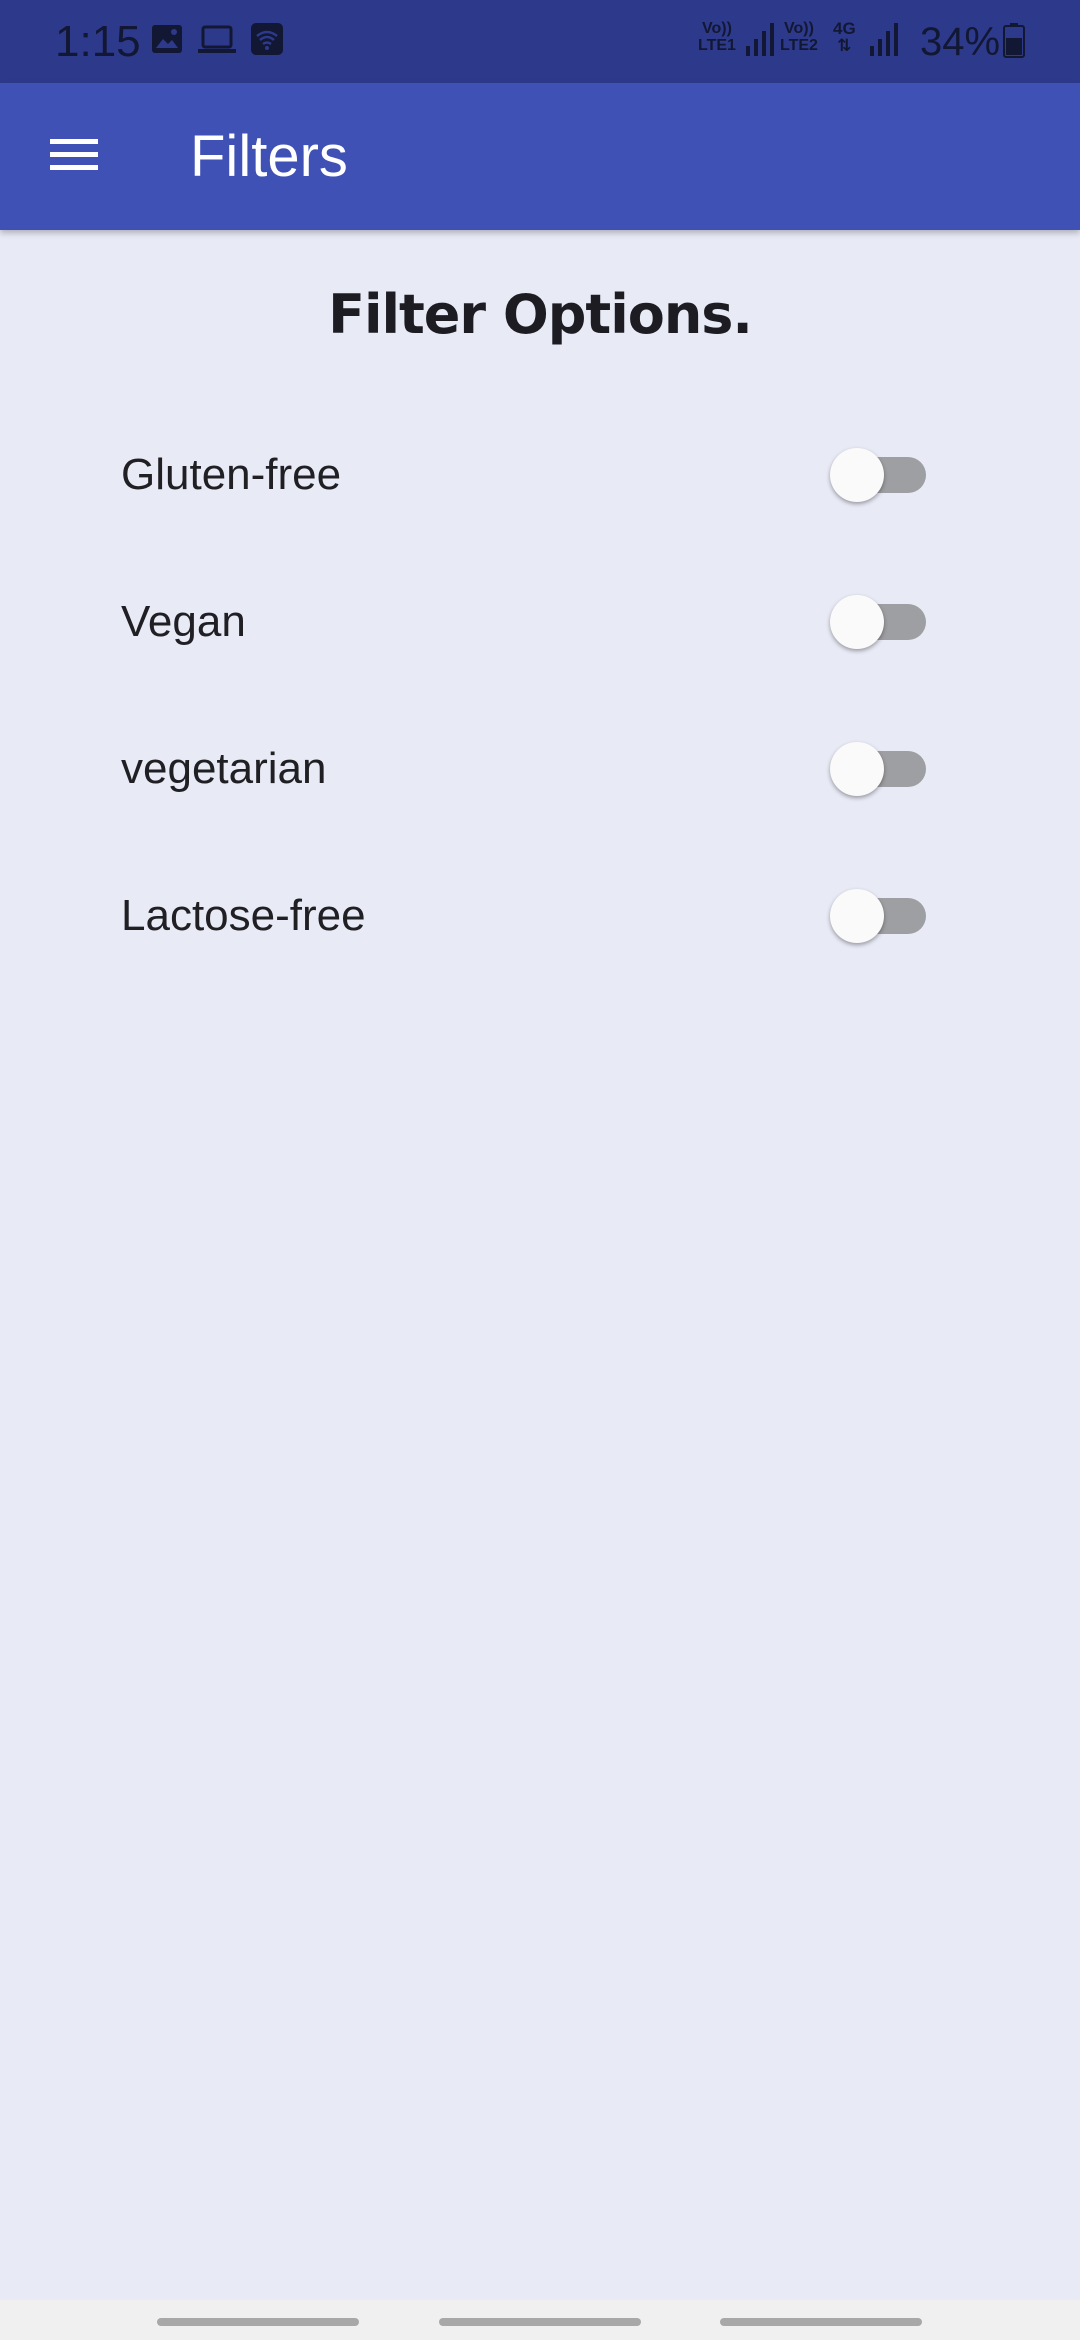 This screenshot has width=1080, height=2340. Describe the element at coordinates (231, 474) in the screenshot. I see `filter-label: Gluten-free` at that location.